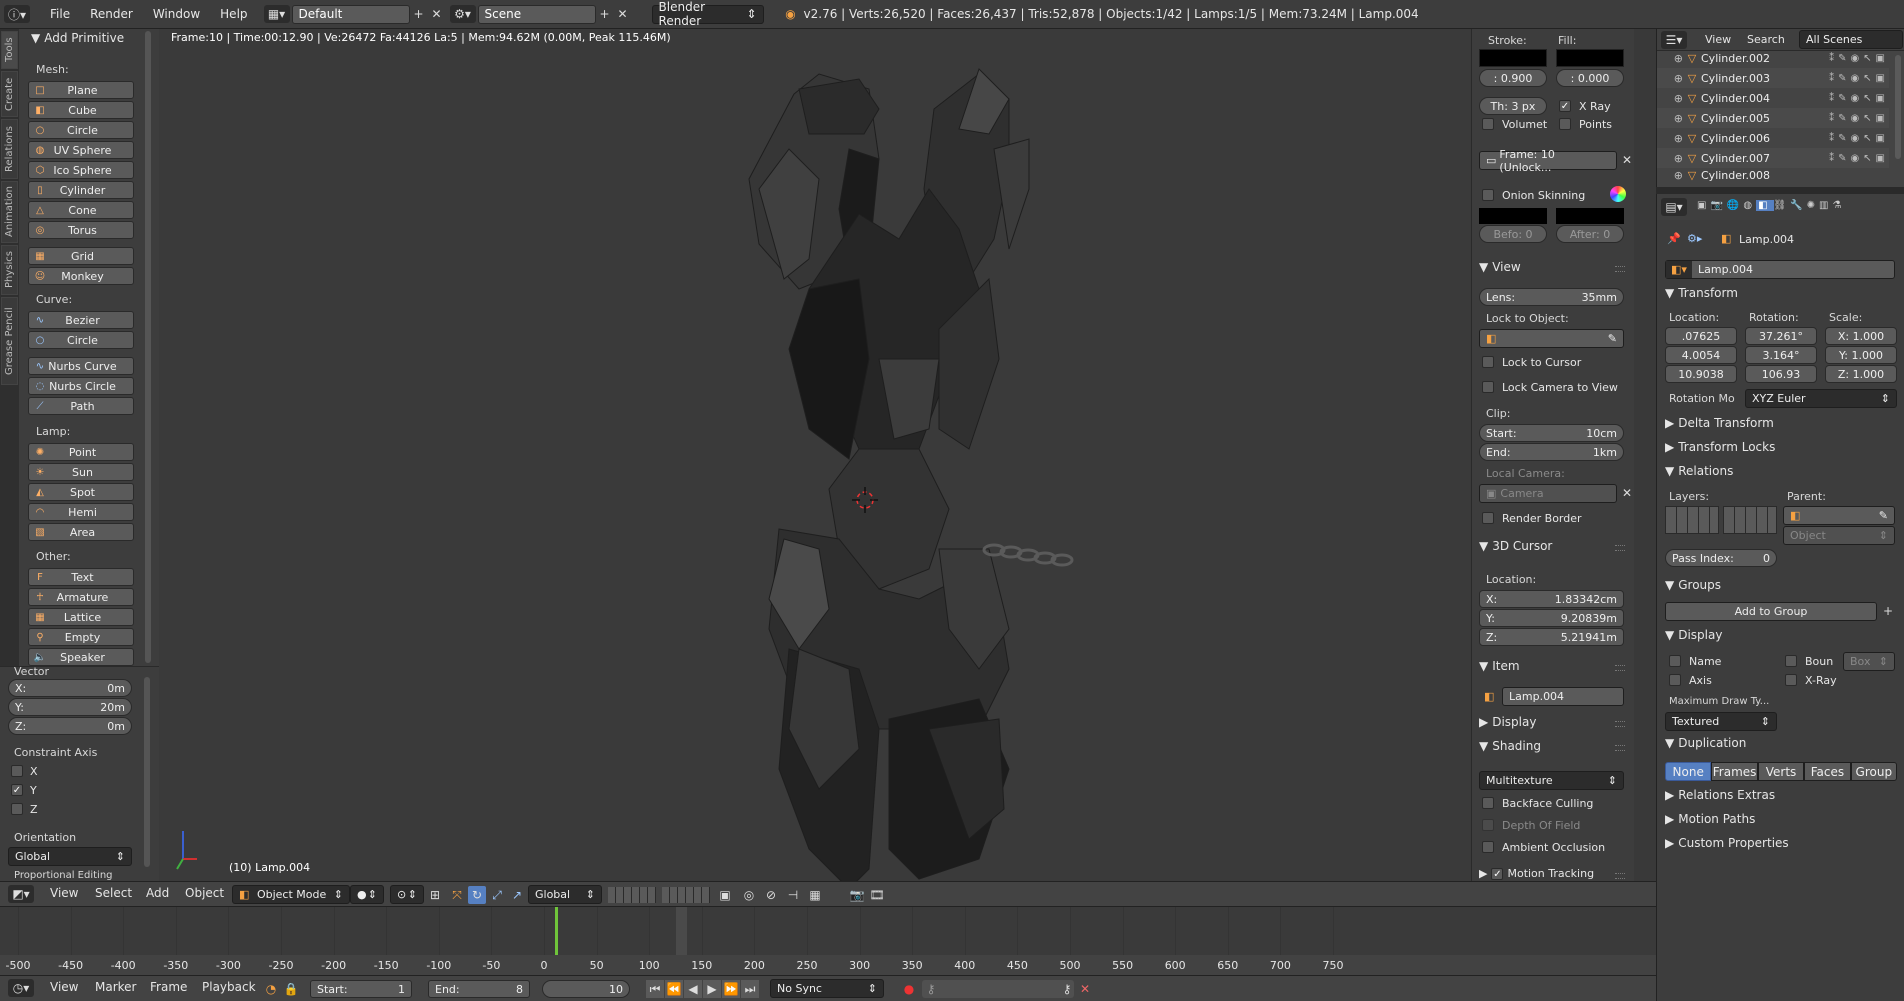  Describe the element at coordinates (1551, 780) in the screenshot. I see `shading-mode-select: Multitexture ⇕` at that location.